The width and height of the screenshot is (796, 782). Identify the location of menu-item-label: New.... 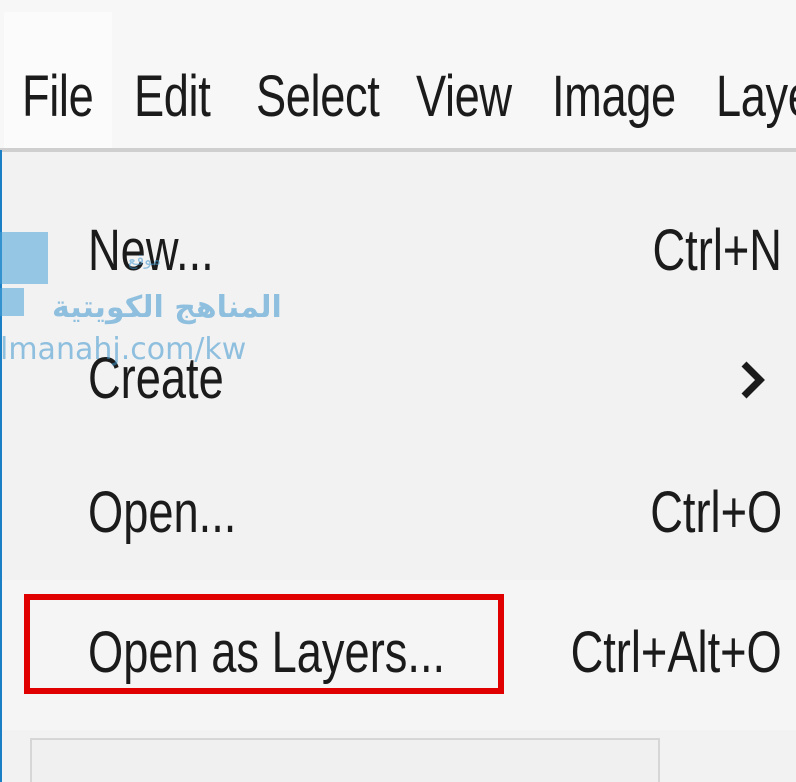
(151, 250).